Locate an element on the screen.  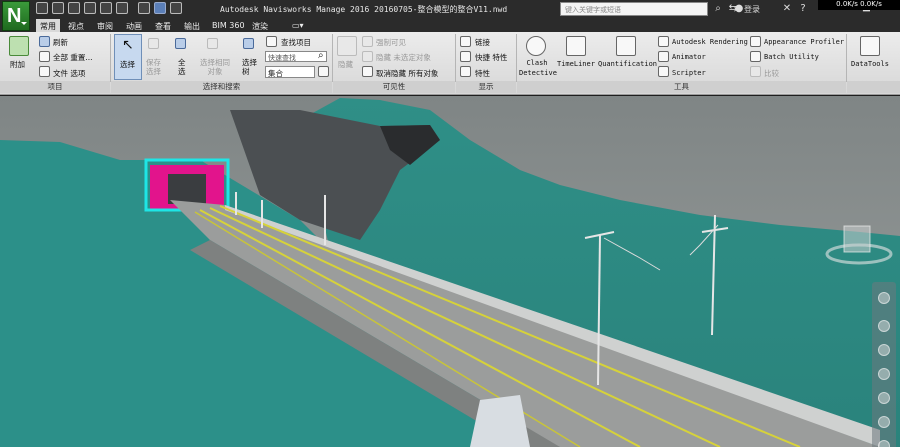
login-button: 登录 is located at coordinates (752, 9).